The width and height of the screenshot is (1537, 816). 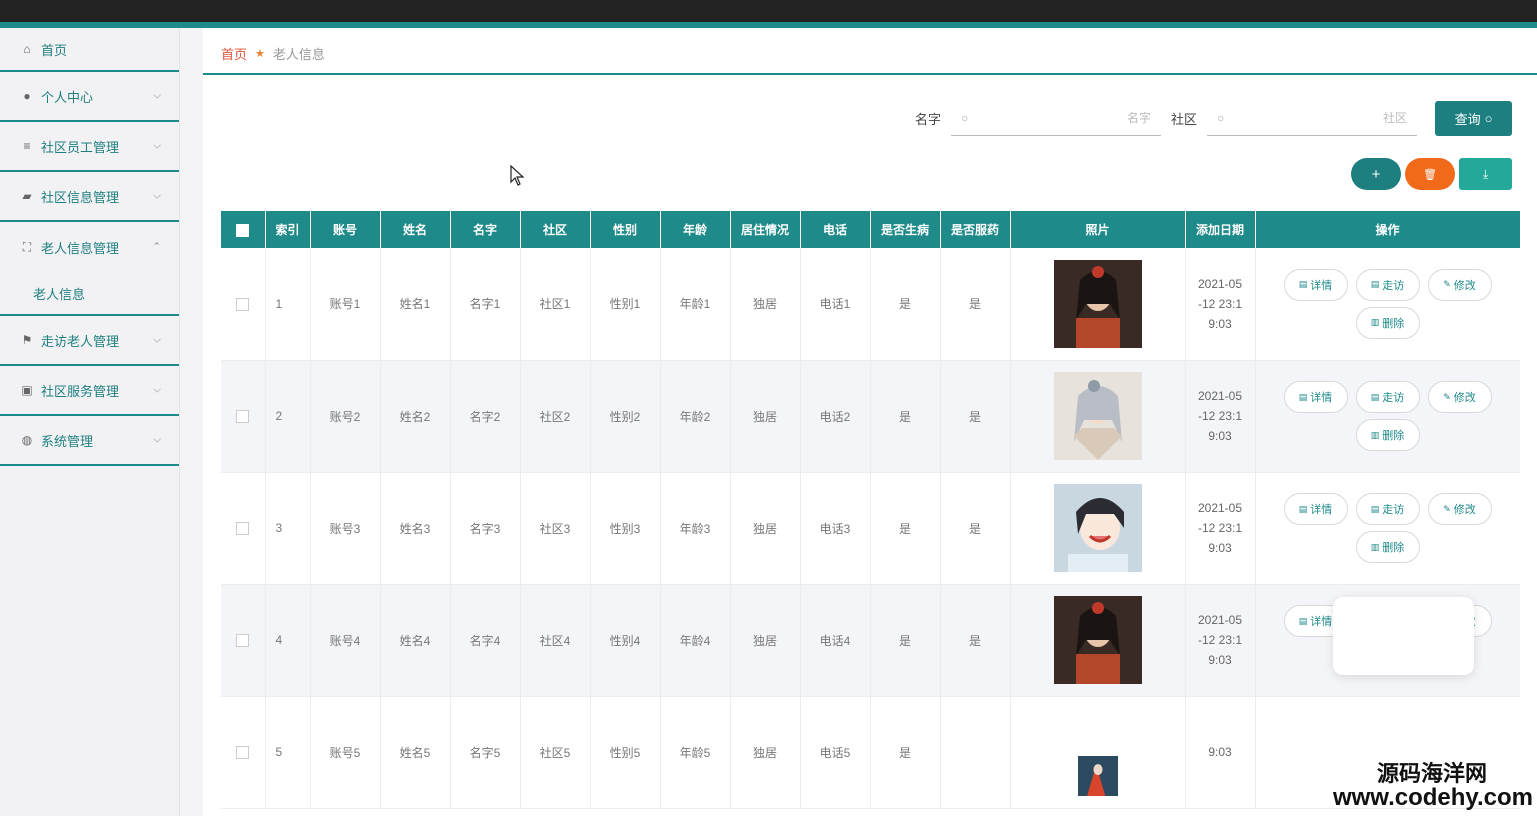 What do you see at coordinates (1220, 229) in the screenshot?
I see `column-header: 添加日期` at bounding box center [1220, 229].